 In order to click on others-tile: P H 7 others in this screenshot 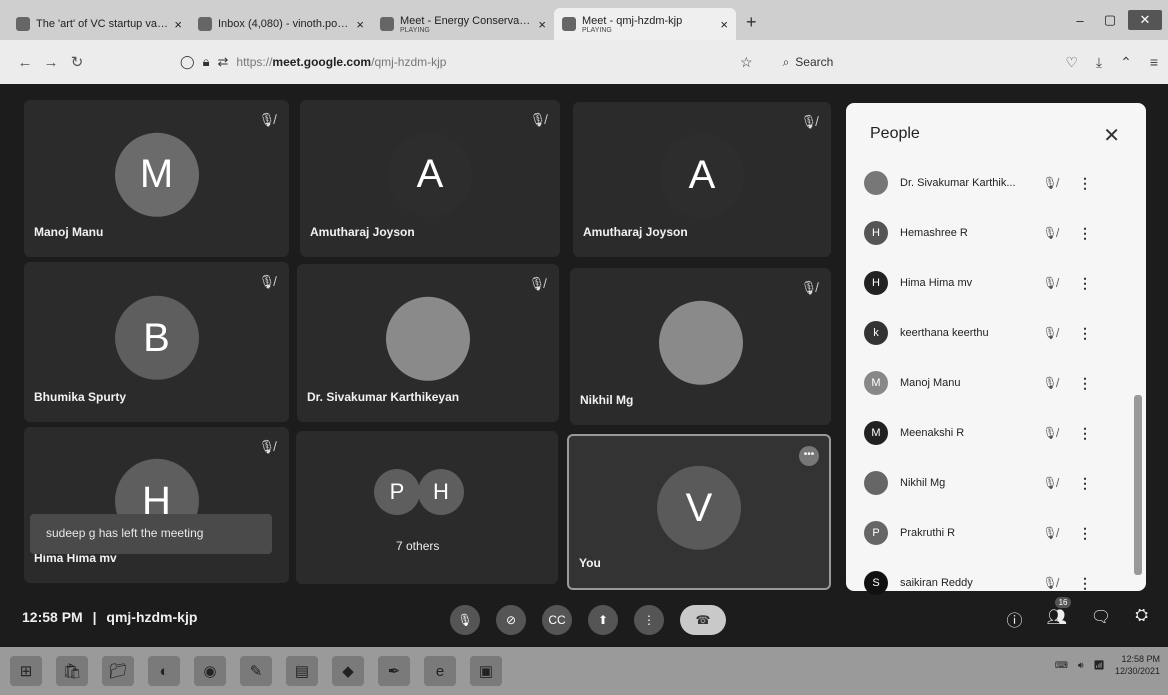, I will do `click(427, 507)`.